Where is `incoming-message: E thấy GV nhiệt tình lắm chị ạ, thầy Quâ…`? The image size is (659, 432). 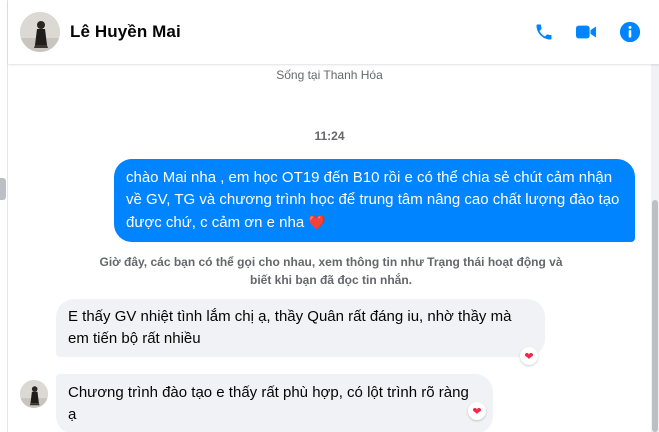
incoming-message: E thấy GV nhiệt tình lắm chị ạ, thầy Quâ… is located at coordinates (300, 328).